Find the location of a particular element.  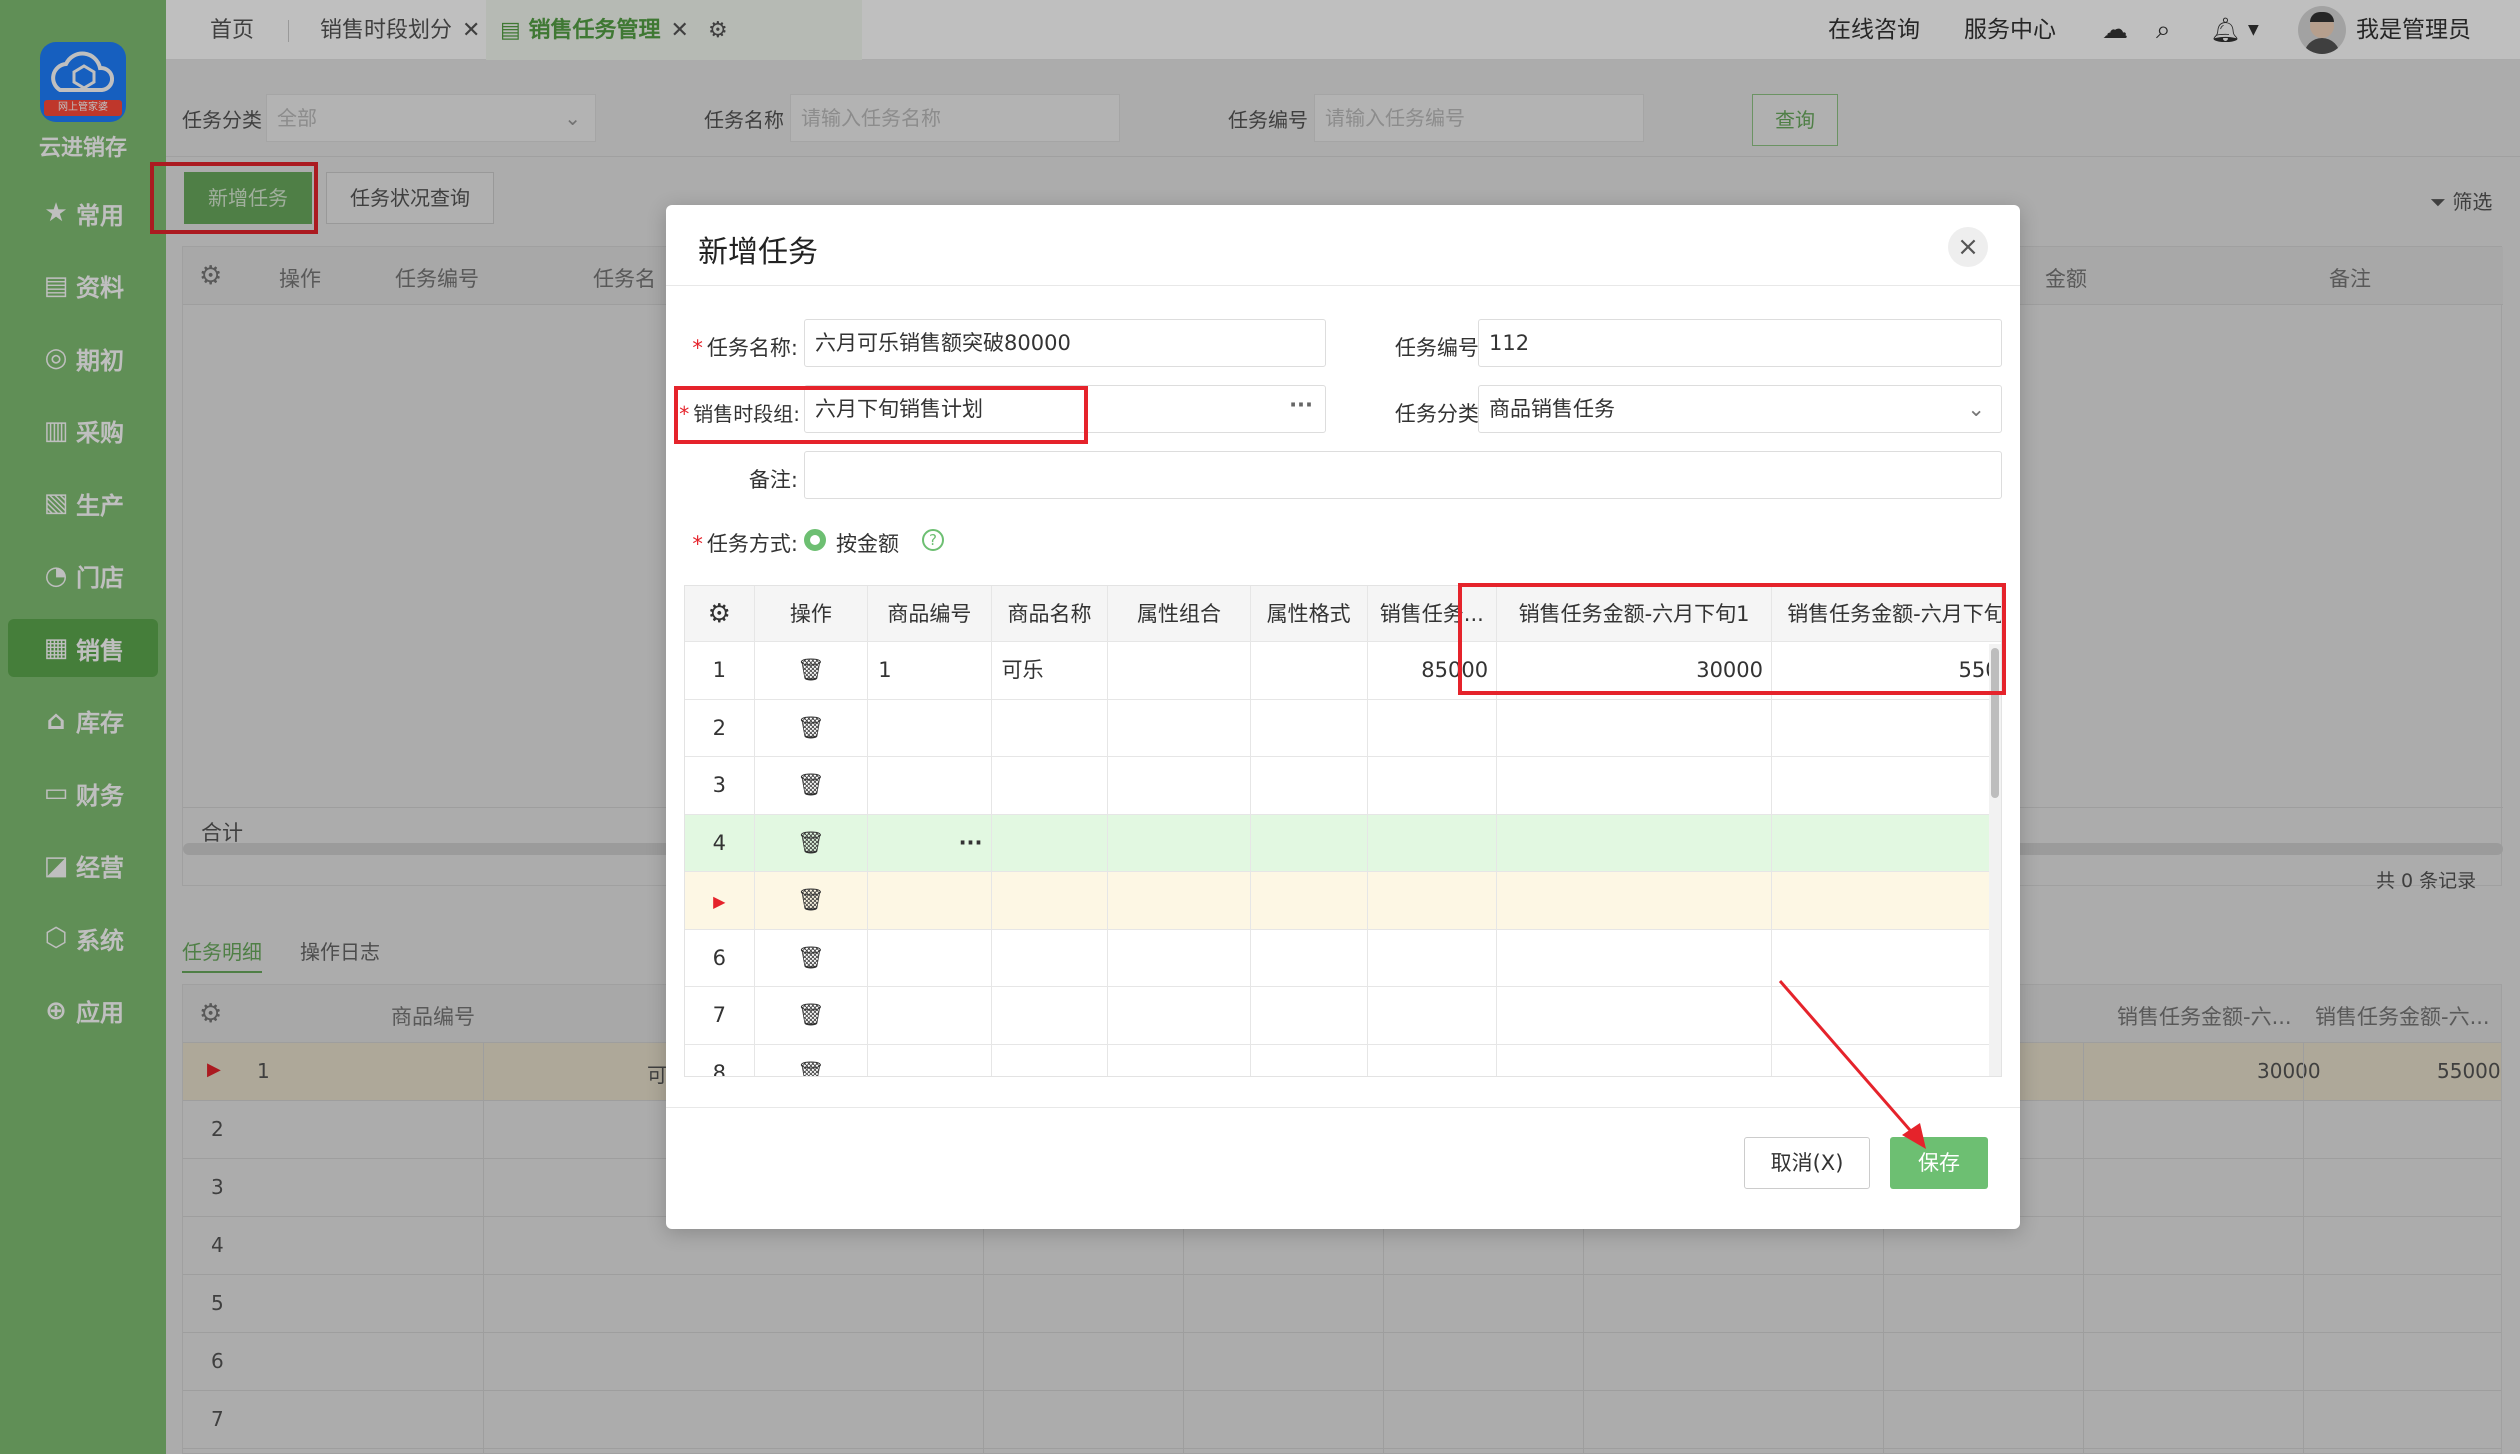

row-number: 4 is located at coordinates (719, 842).